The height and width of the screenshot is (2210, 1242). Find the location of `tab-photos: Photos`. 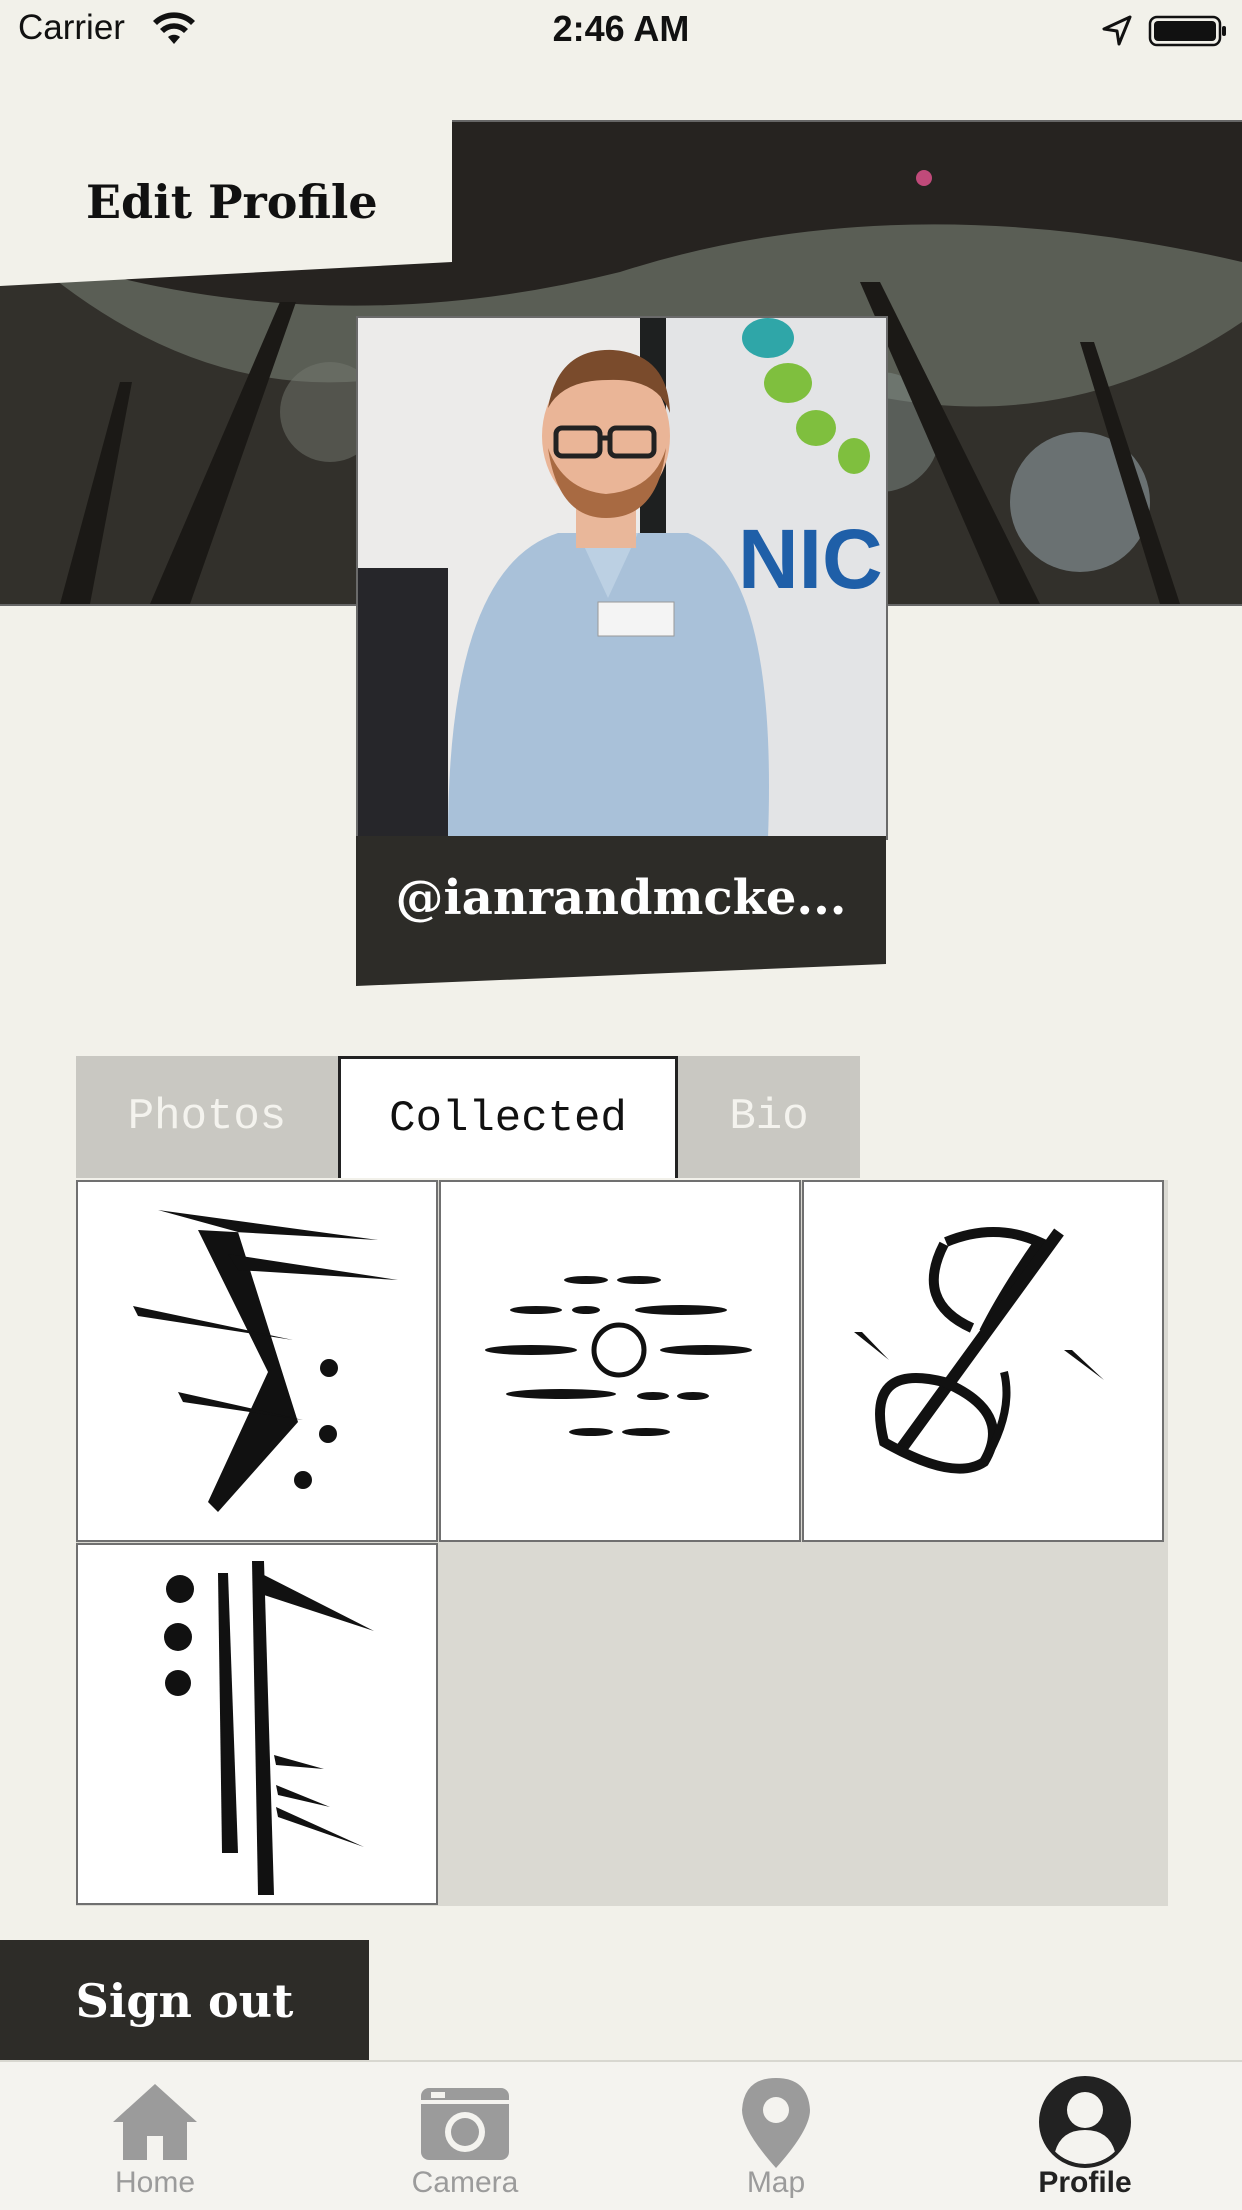

tab-photos: Photos is located at coordinates (207, 1117).